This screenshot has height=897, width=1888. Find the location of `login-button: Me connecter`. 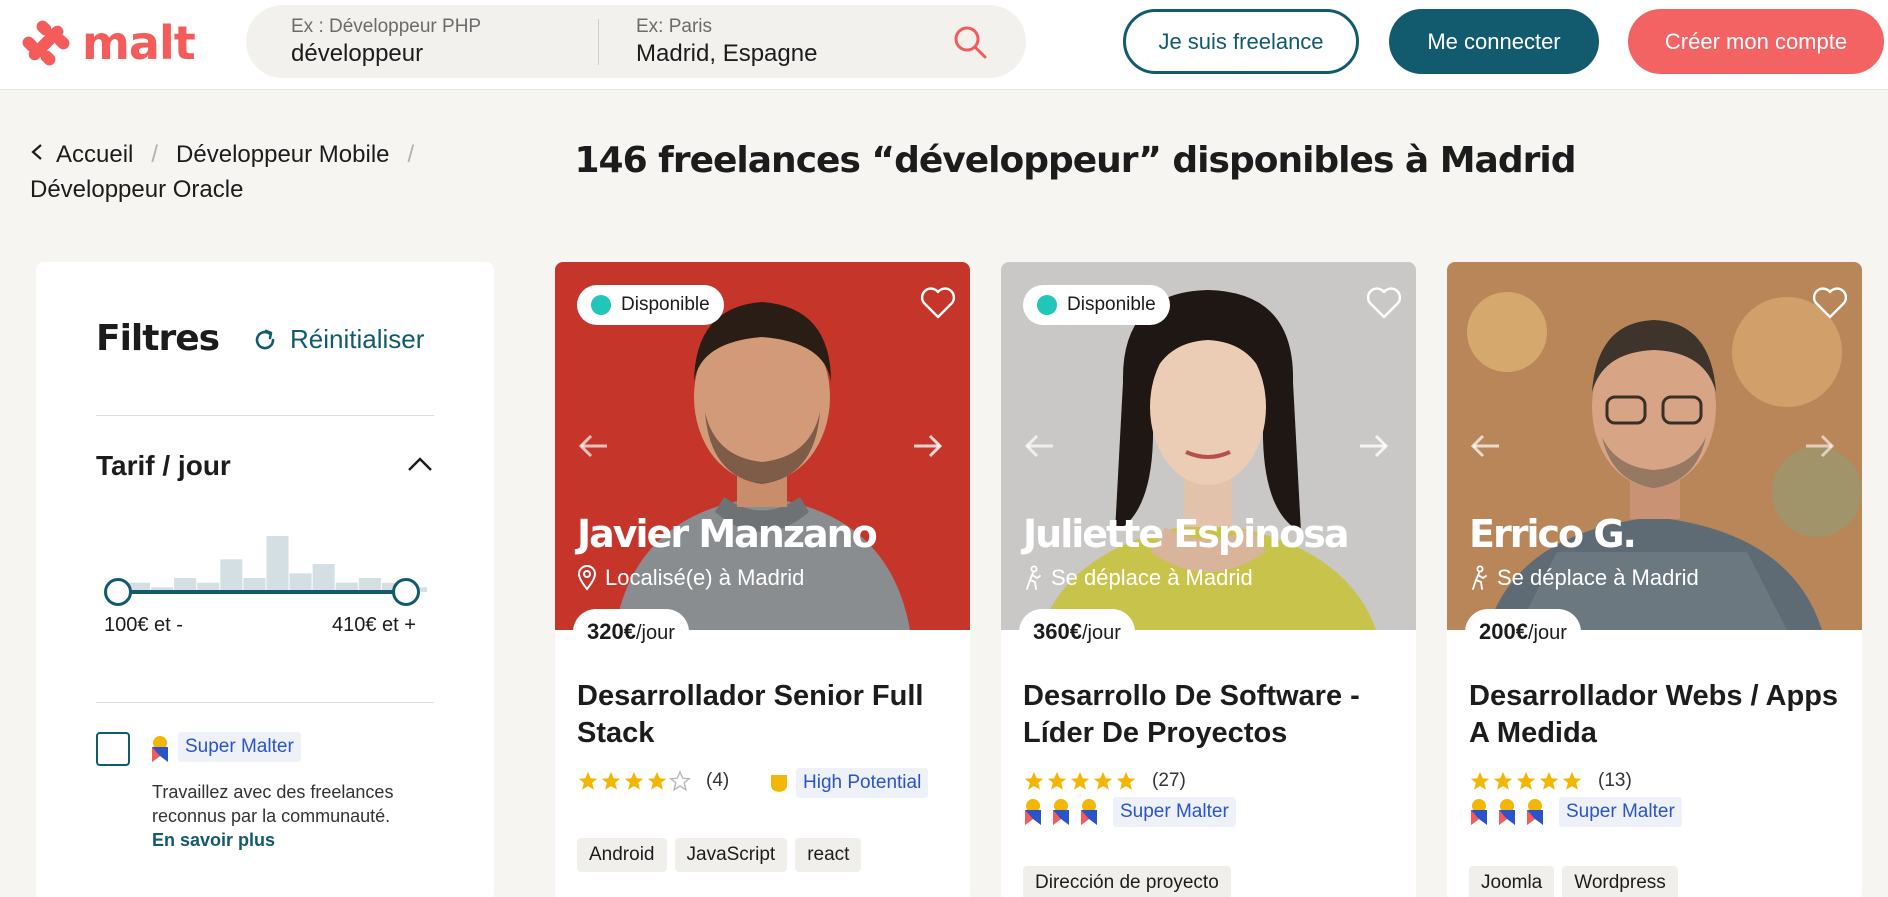

login-button: Me connecter is located at coordinates (1494, 41).